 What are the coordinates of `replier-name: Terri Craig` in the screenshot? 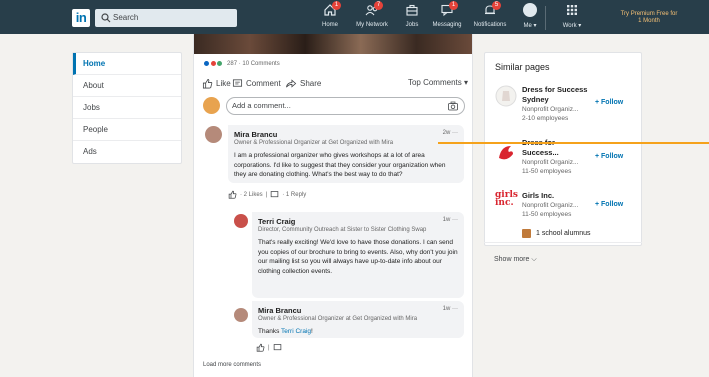 It's located at (358, 221).